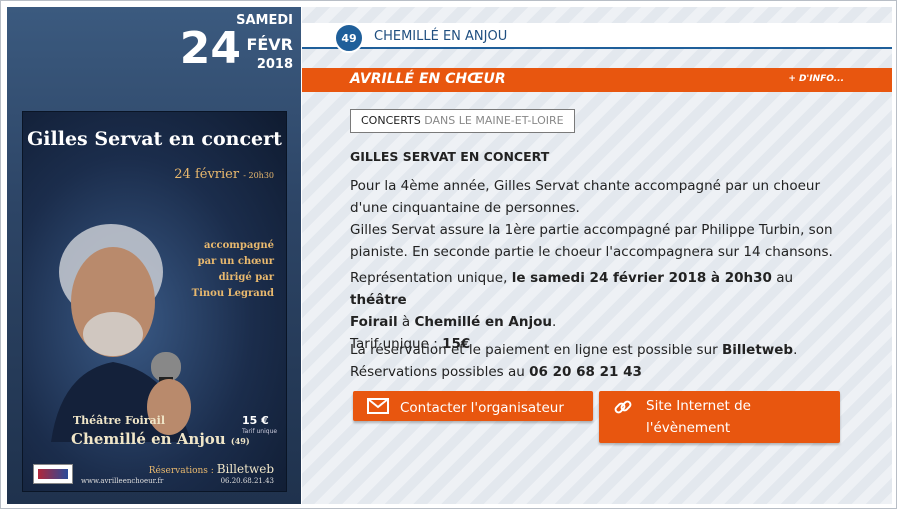 The height and width of the screenshot is (509, 897). I want to click on date-year: 2018, so click(274, 64).